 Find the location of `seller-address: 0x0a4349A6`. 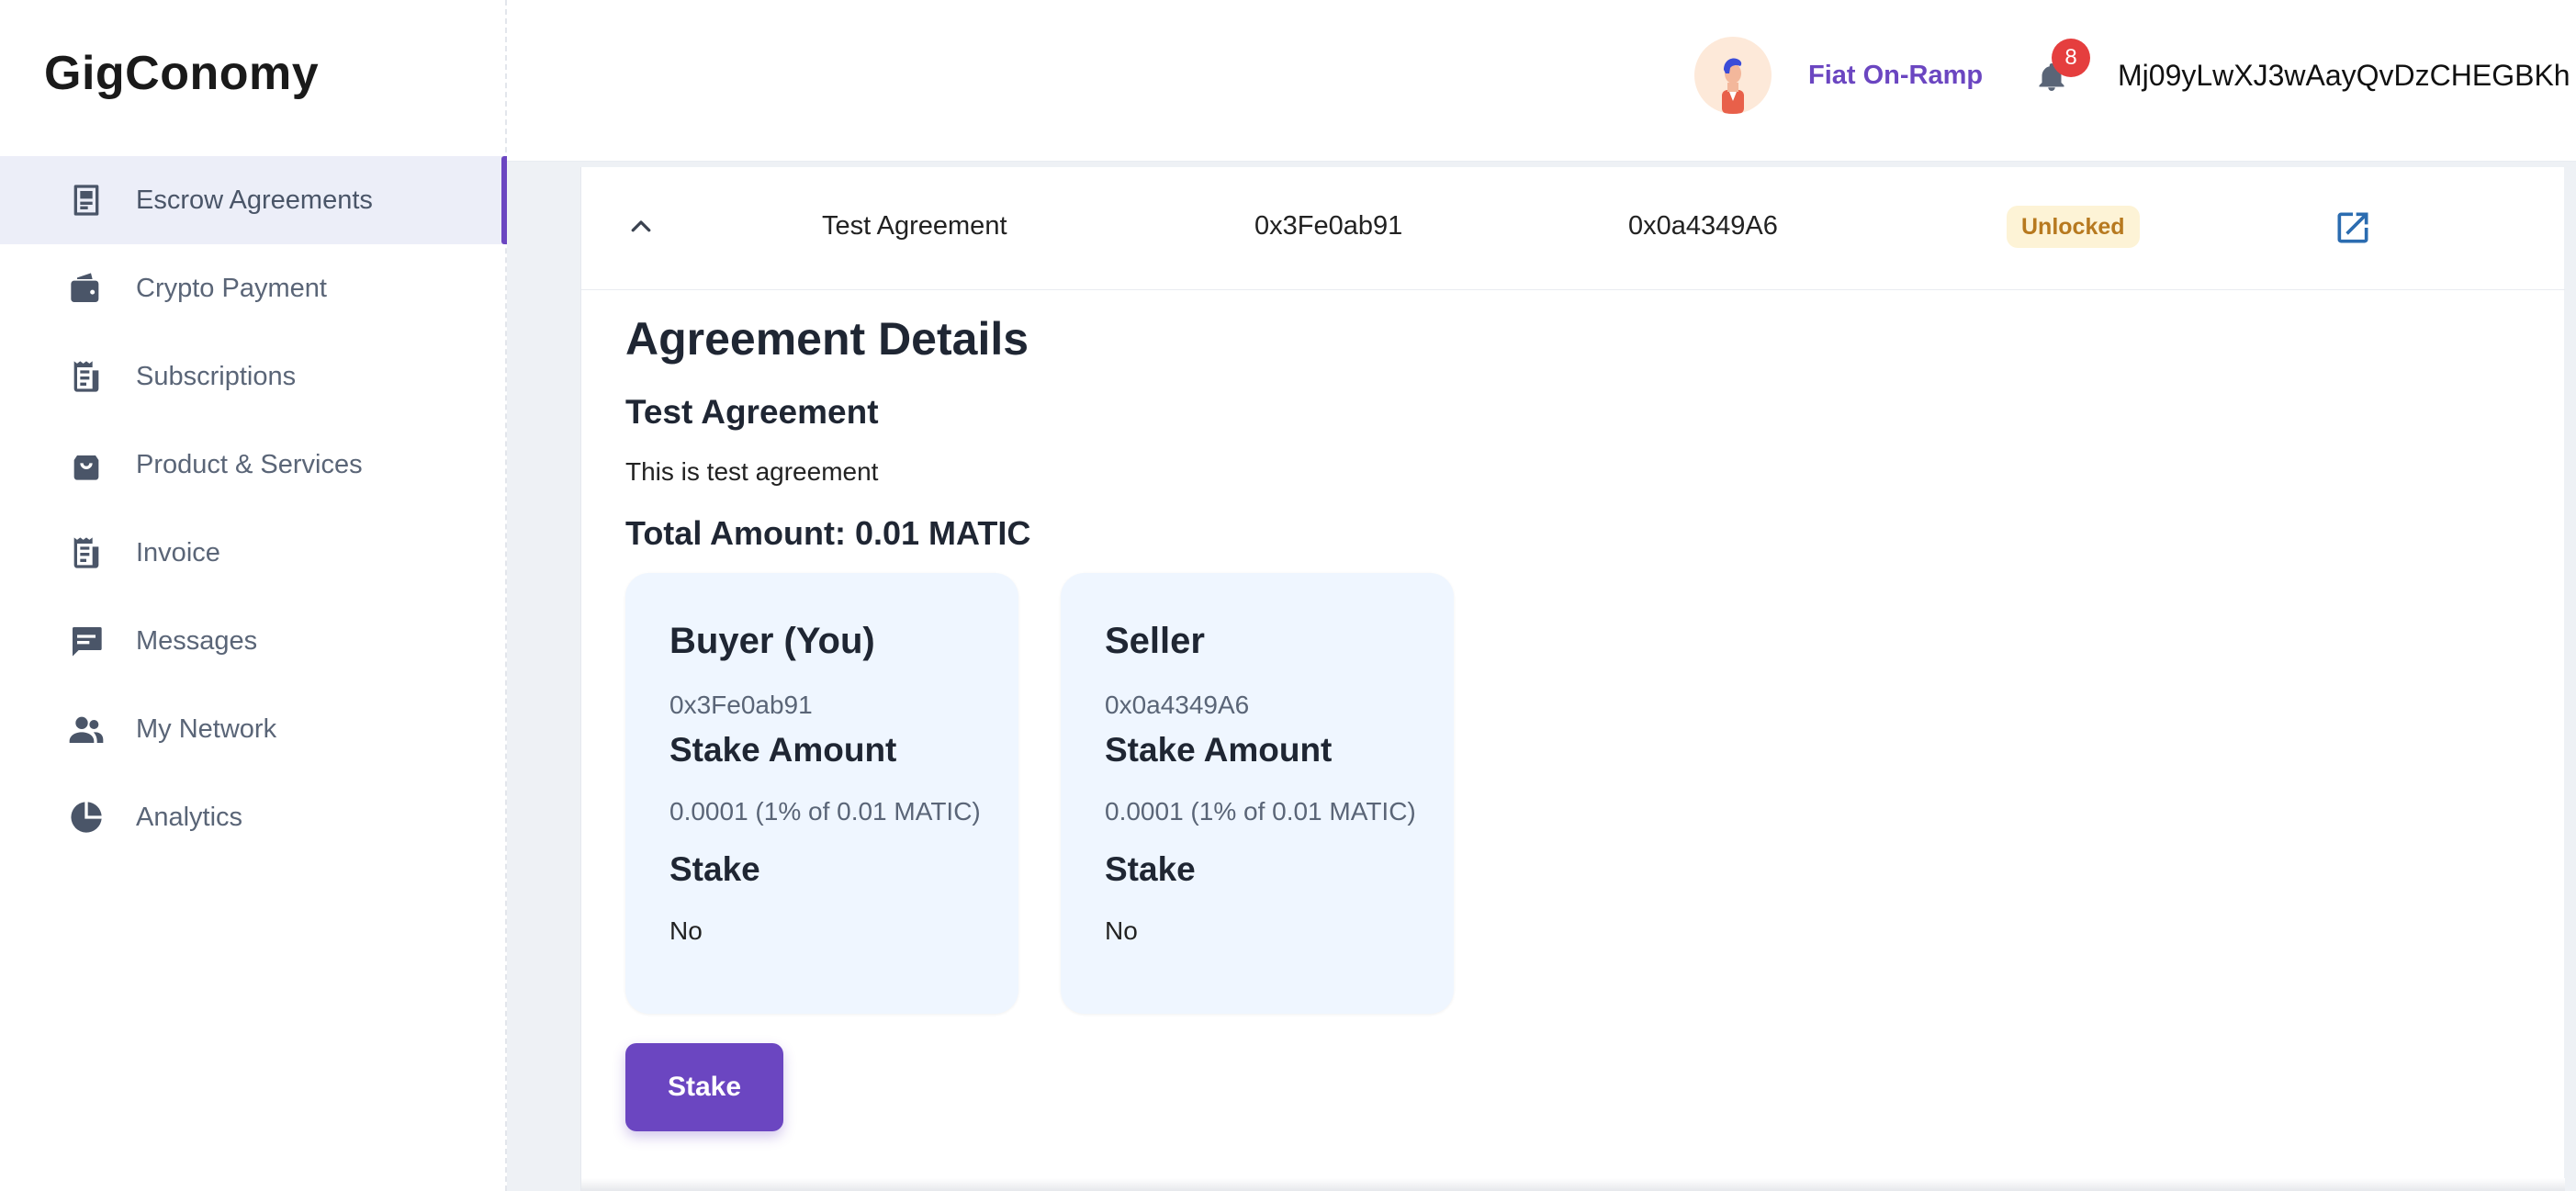

seller-address: 0x0a4349A6 is located at coordinates (1177, 705).